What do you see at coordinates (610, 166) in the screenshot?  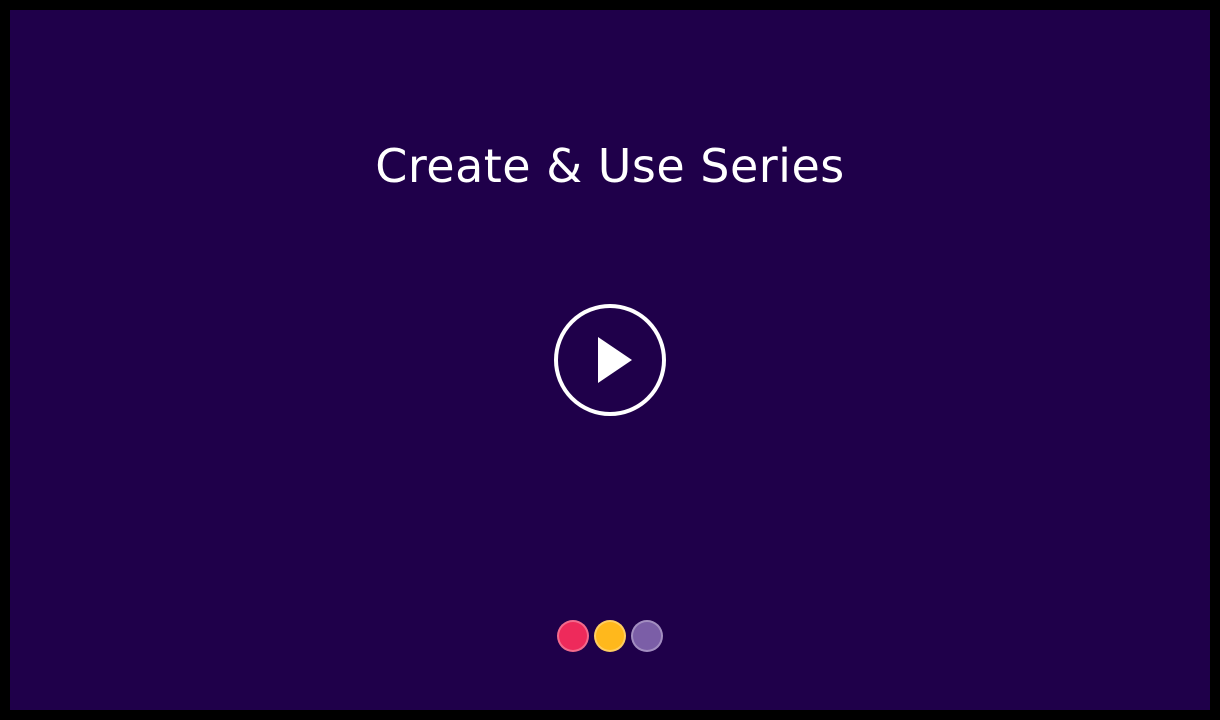 I see `slide-title: Create & Use Series` at bounding box center [610, 166].